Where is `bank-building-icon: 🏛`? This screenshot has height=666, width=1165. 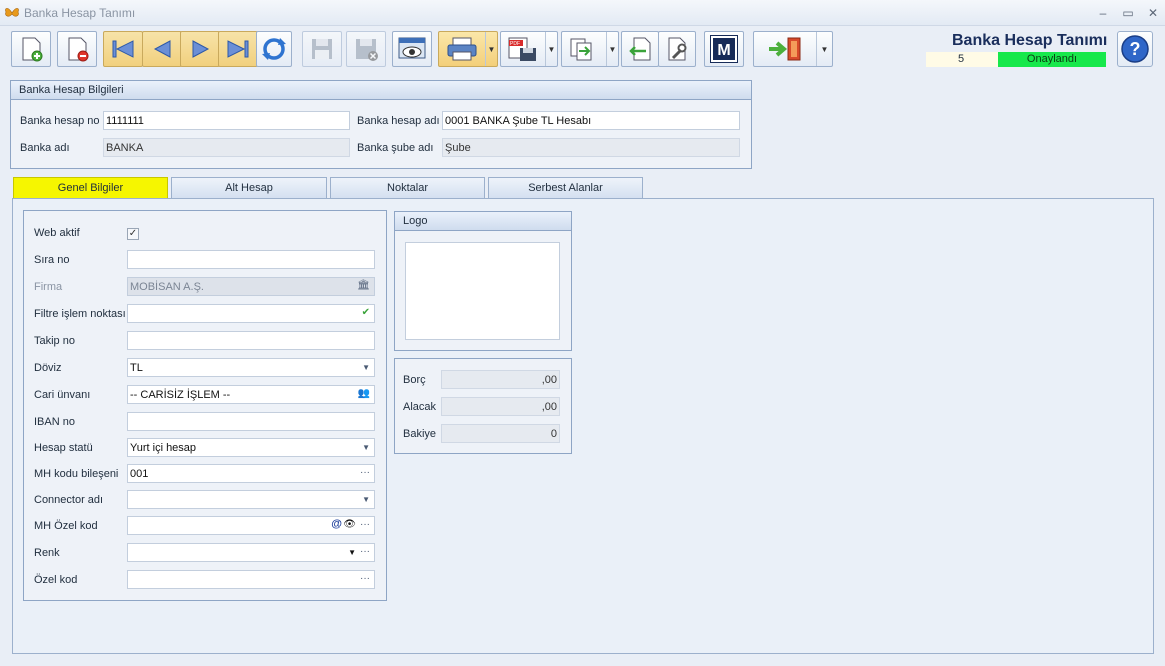
bank-building-icon: 🏛 is located at coordinates (363, 285).